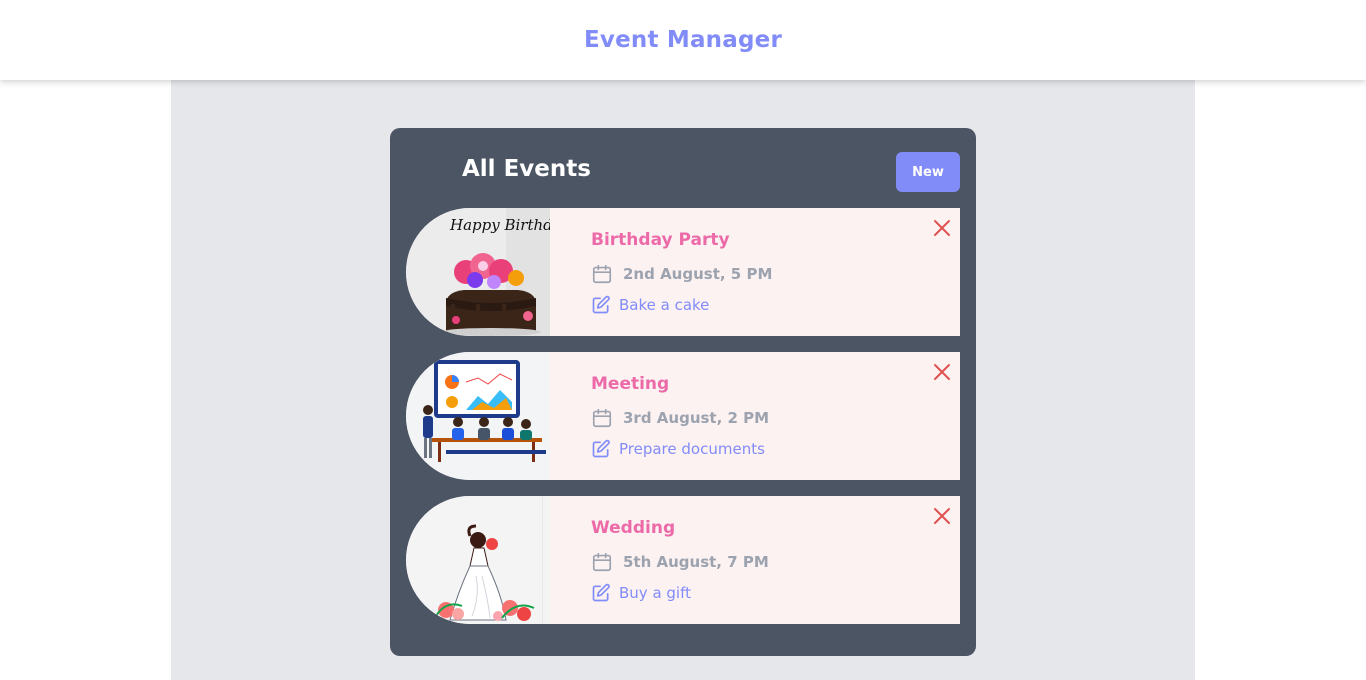 The width and height of the screenshot is (1366, 680). I want to click on event-name: Meeting, so click(630, 384).